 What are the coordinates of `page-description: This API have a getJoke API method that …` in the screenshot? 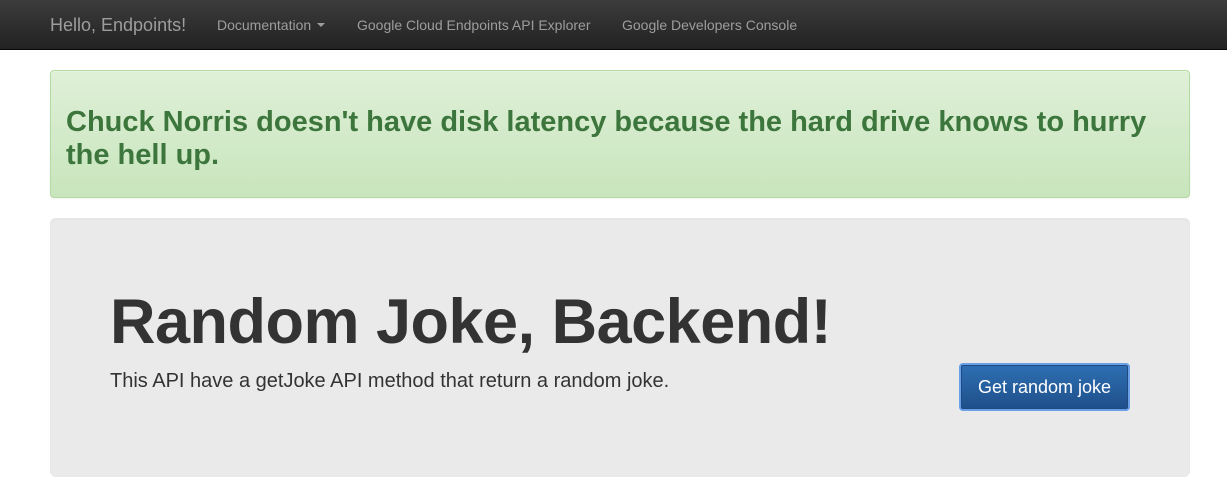 It's located at (390, 381).